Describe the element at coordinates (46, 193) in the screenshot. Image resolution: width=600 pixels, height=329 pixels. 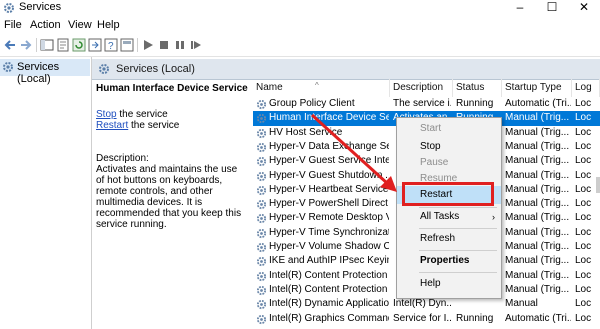
I see `console-tree: Services (Local)` at that location.